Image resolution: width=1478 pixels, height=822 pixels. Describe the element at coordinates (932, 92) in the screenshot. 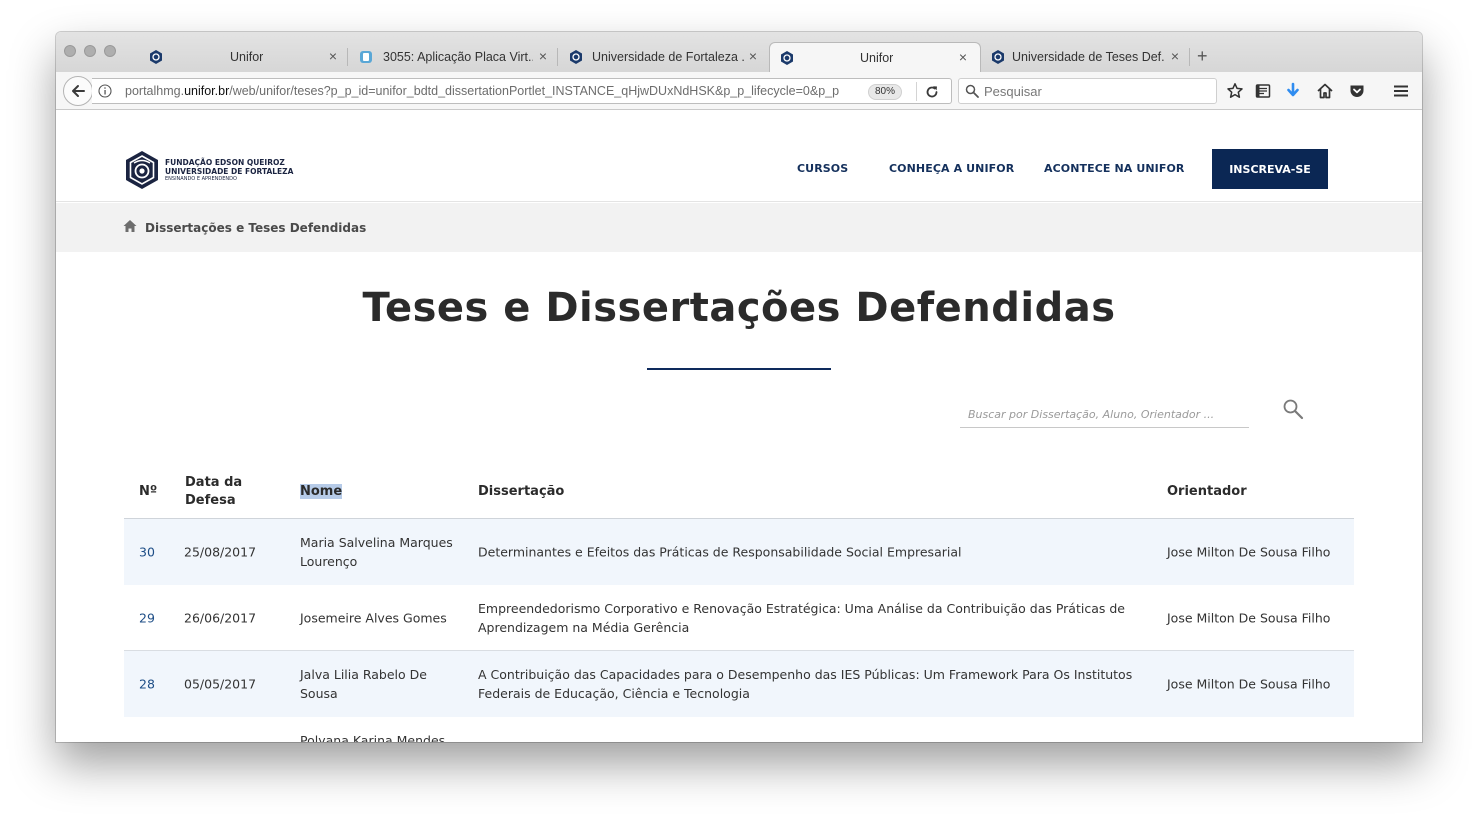

I see `reload-icon` at that location.